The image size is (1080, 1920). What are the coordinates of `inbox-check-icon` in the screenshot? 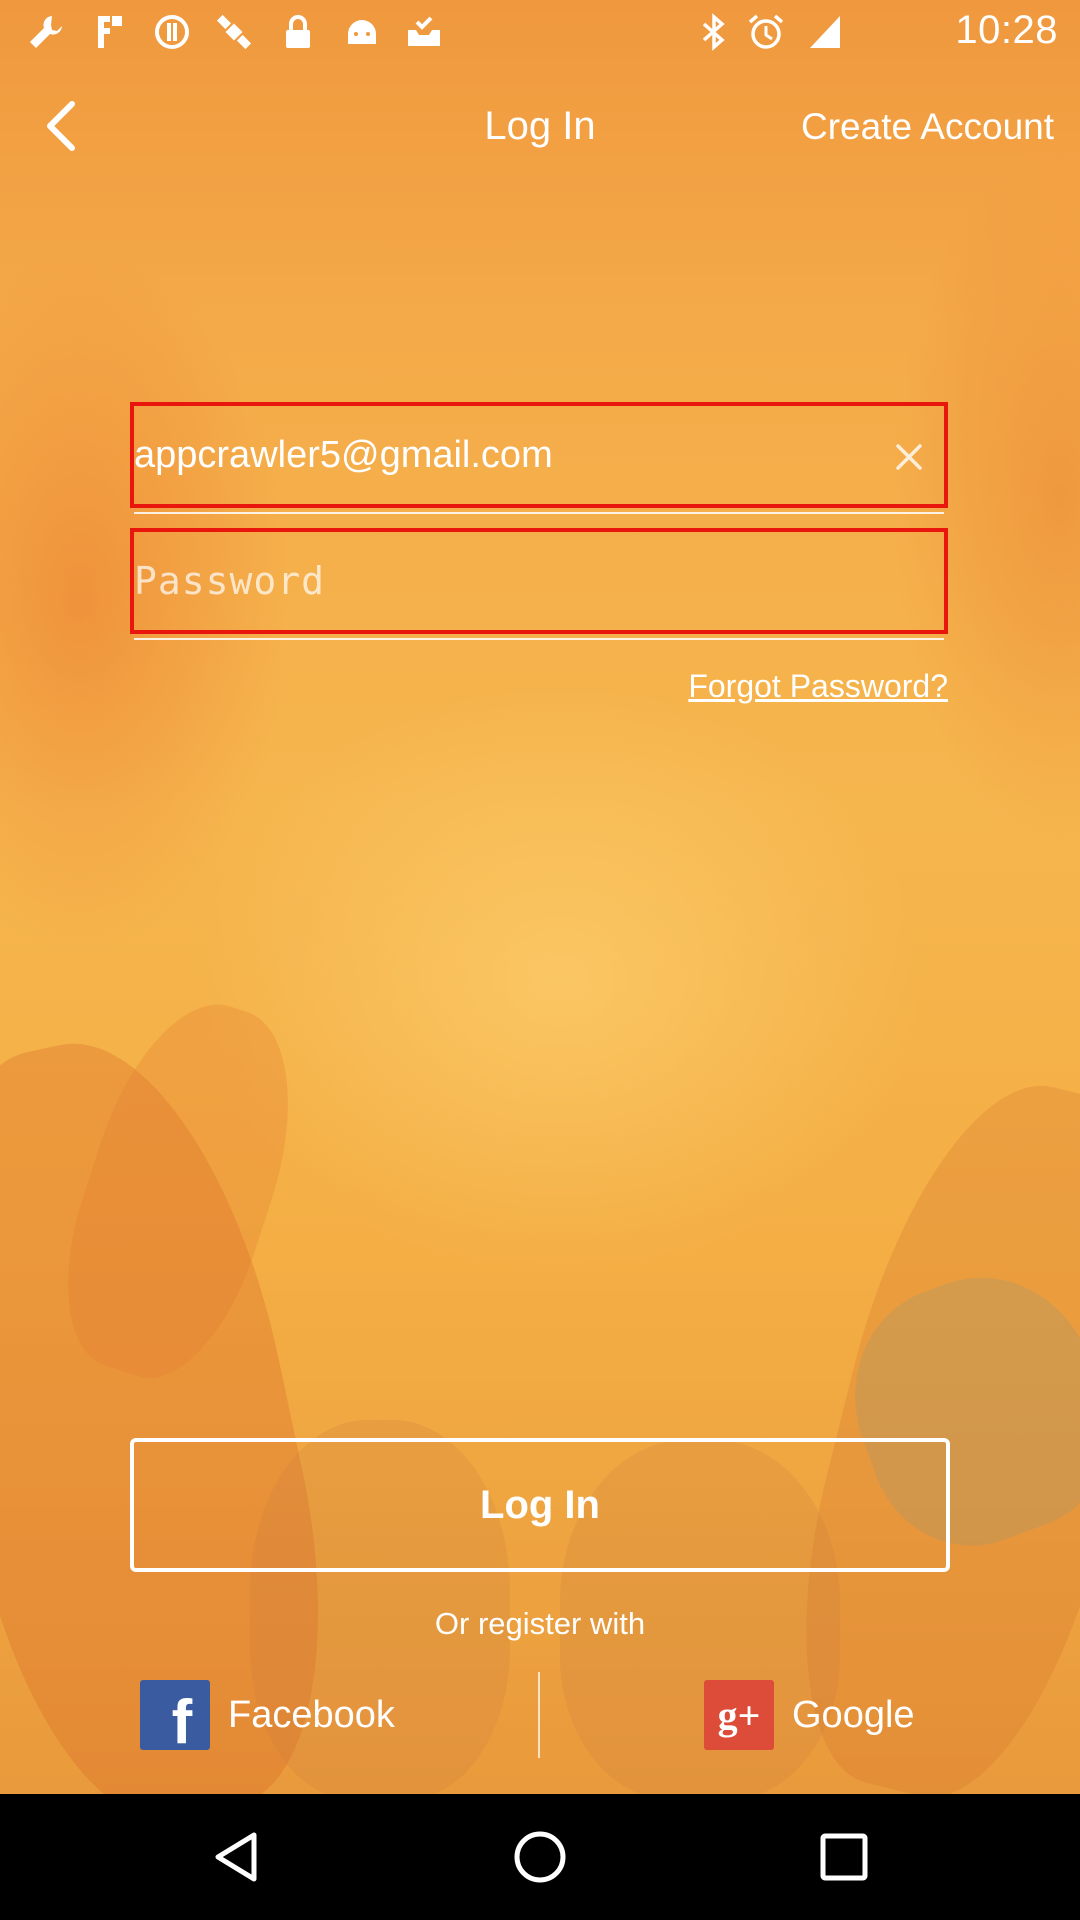 It's located at (424, 31).